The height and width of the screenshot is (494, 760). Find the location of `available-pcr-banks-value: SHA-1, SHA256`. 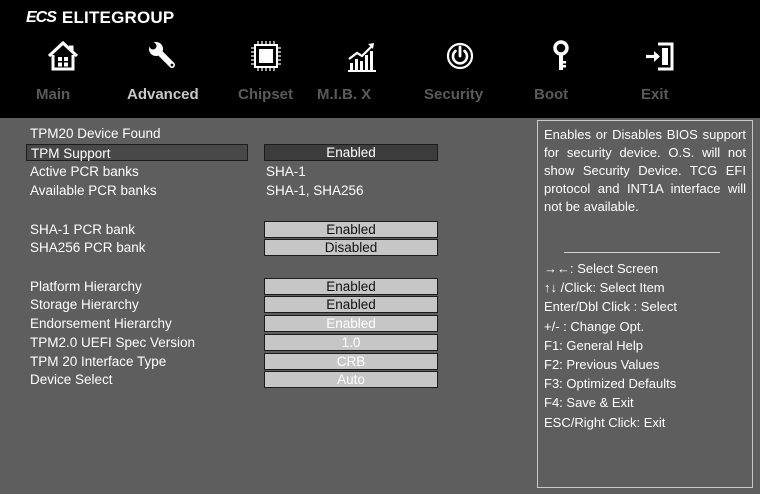

available-pcr-banks-value: SHA-1, SHA256 is located at coordinates (315, 190).